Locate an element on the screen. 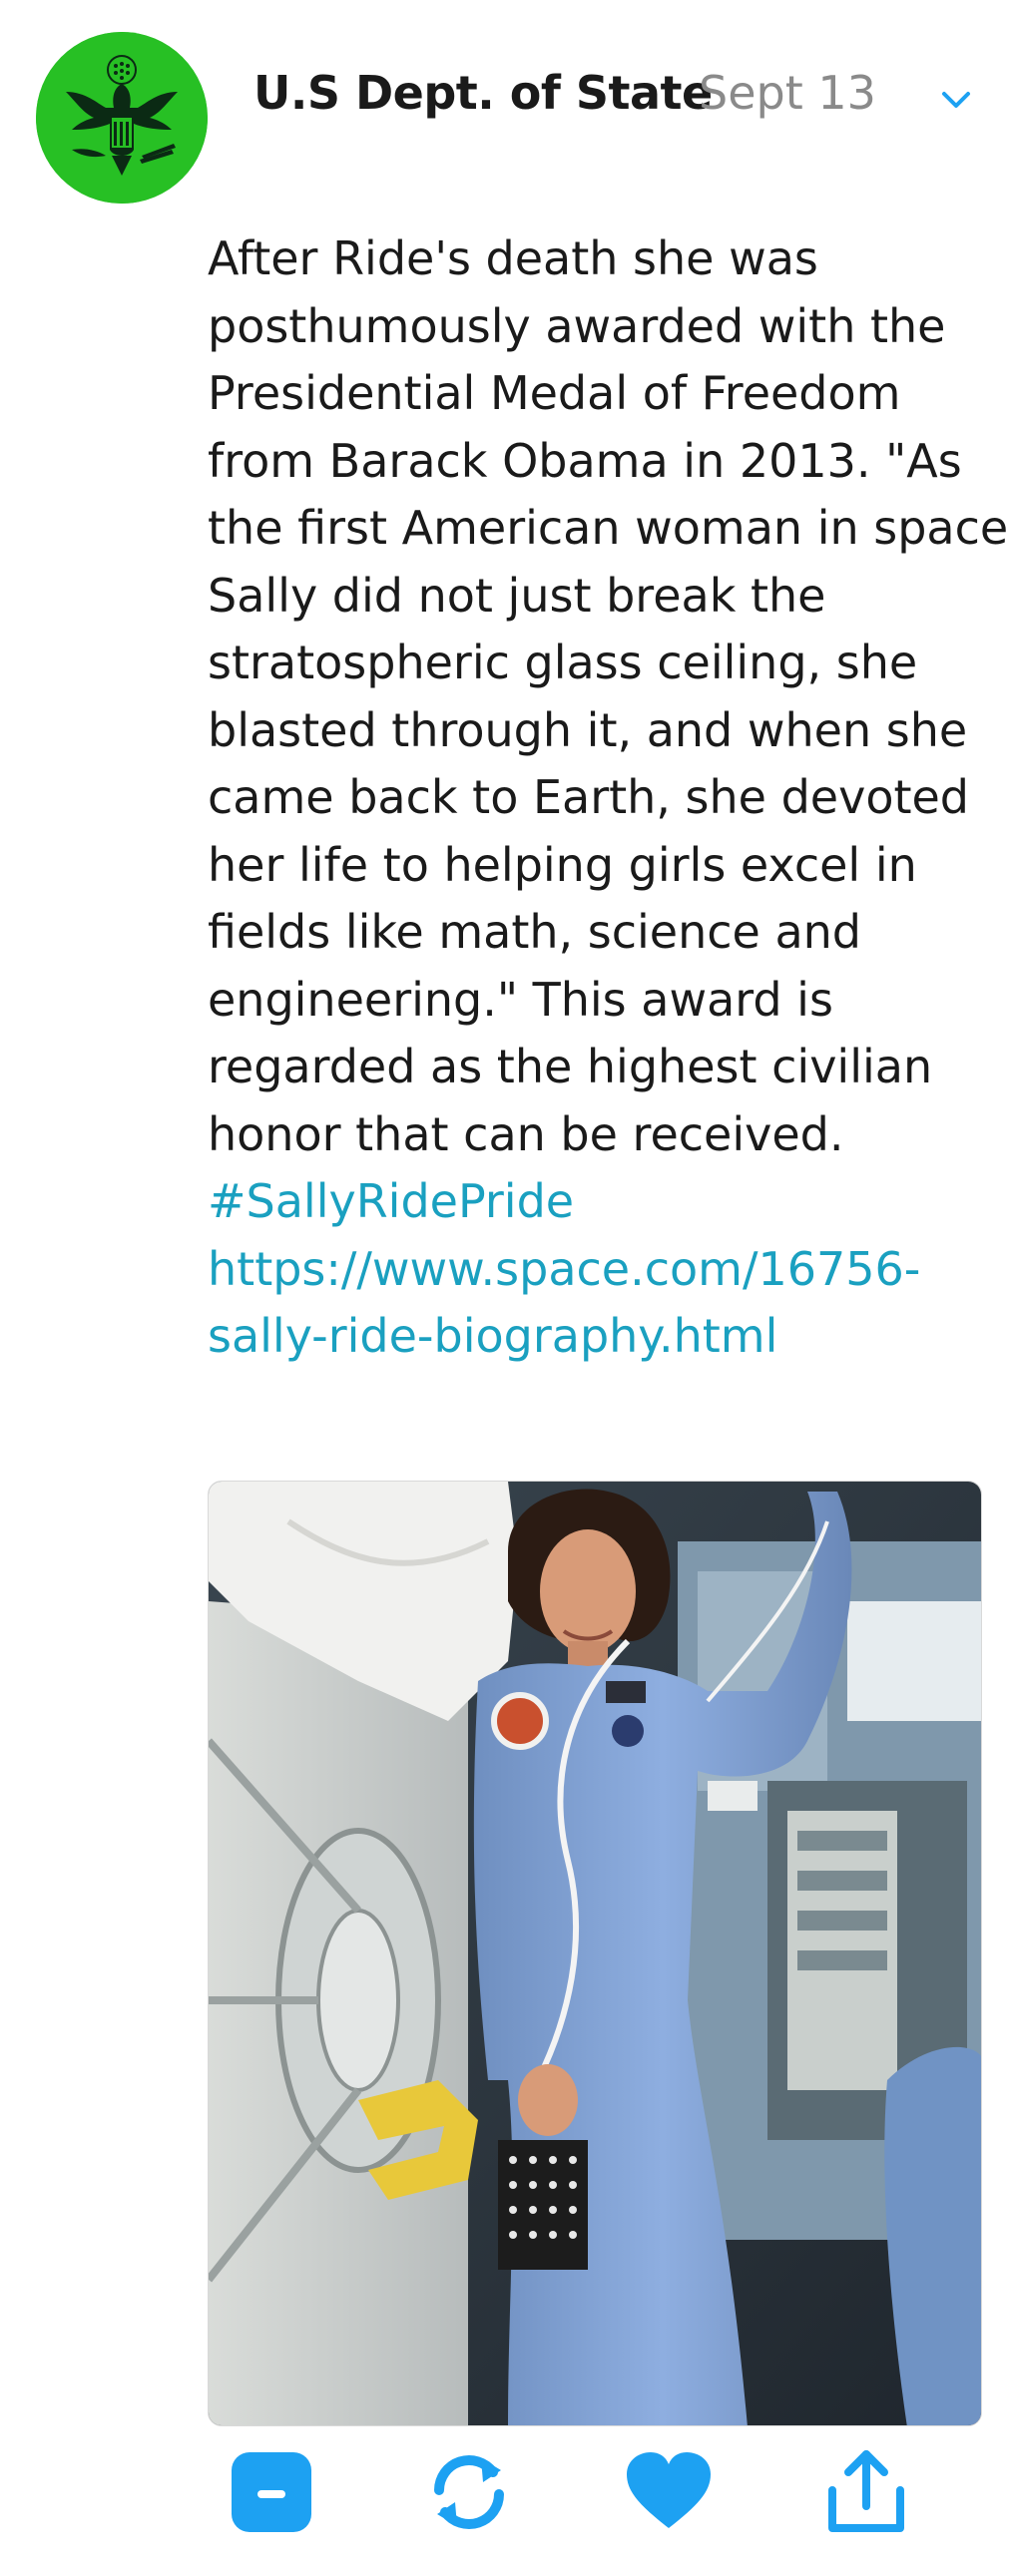  tweet-text-line: stratospheric glass ceiling, she is located at coordinates (563, 662).